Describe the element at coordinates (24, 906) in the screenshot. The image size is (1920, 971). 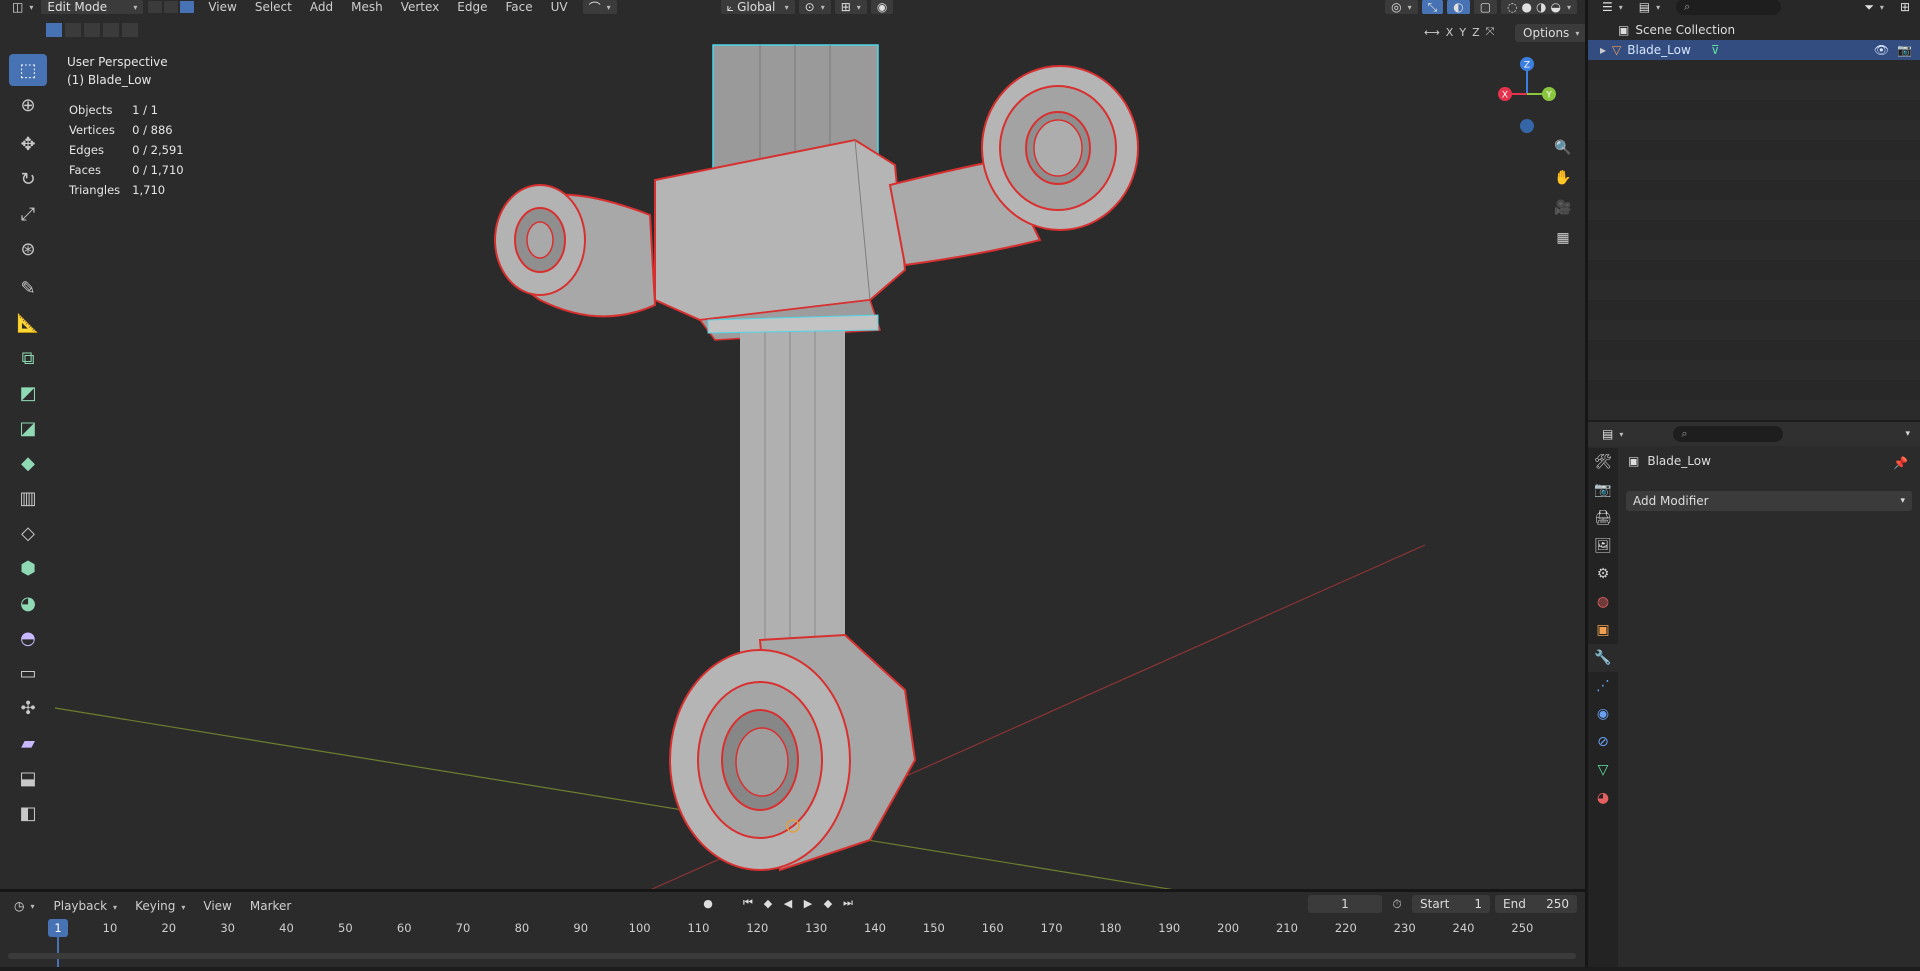
I see `timeline-editor-type: ◷ ▾` at that location.